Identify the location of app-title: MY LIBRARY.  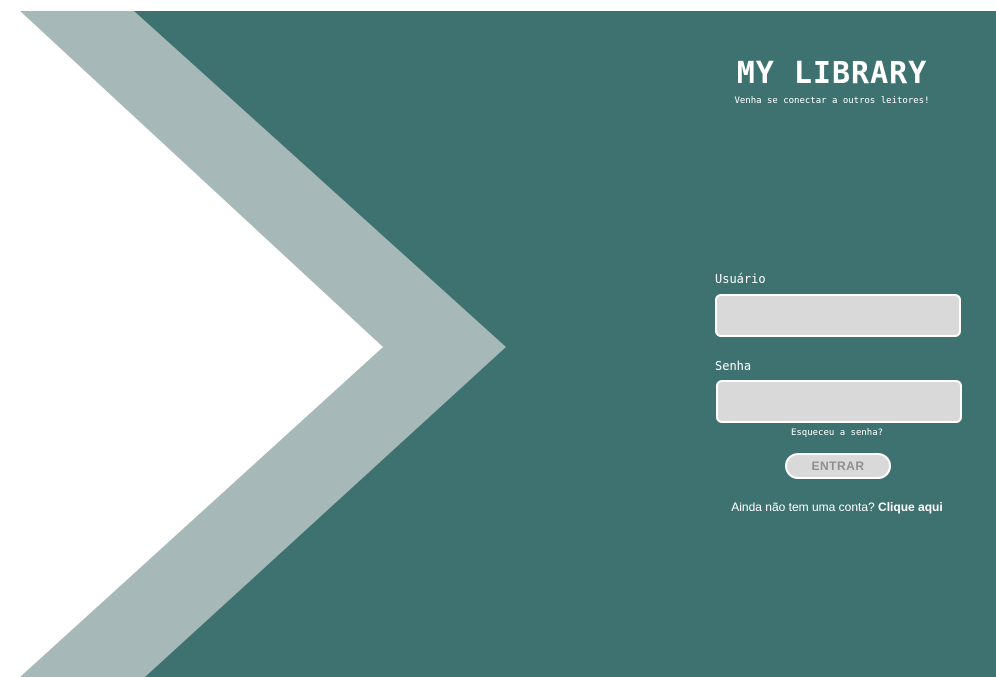
(832, 73).